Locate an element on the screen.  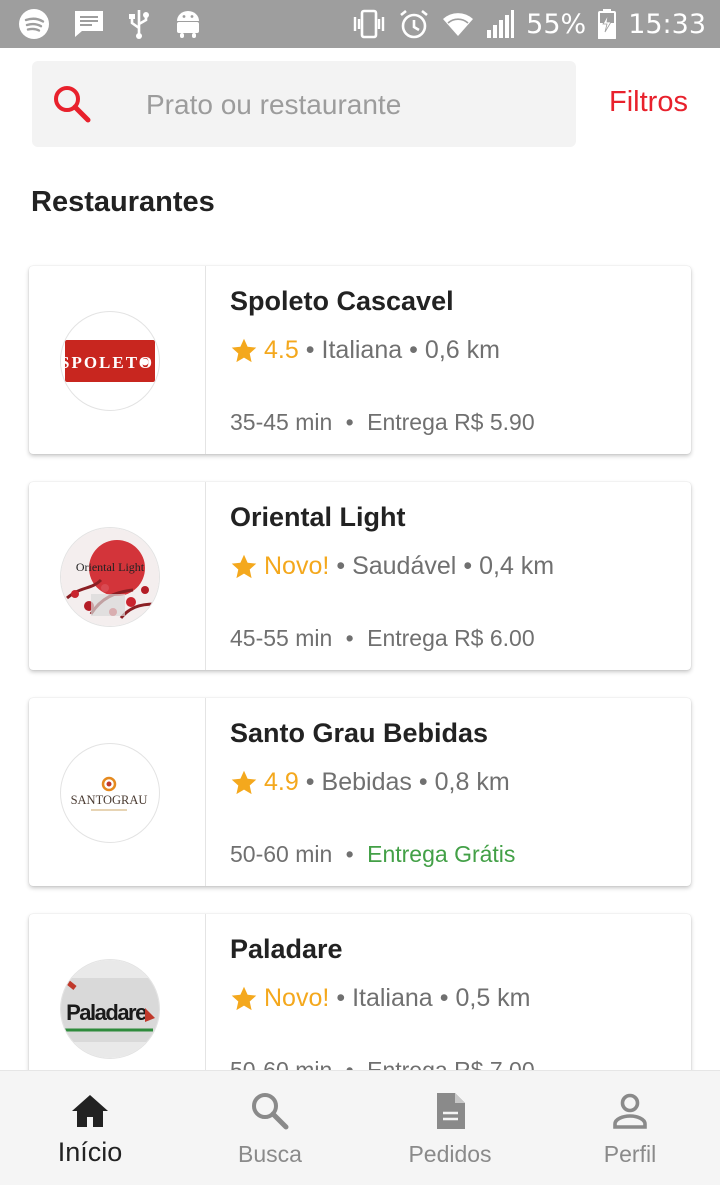
delivery-fee: Entrega R$ 5.90 is located at coordinates (451, 422).